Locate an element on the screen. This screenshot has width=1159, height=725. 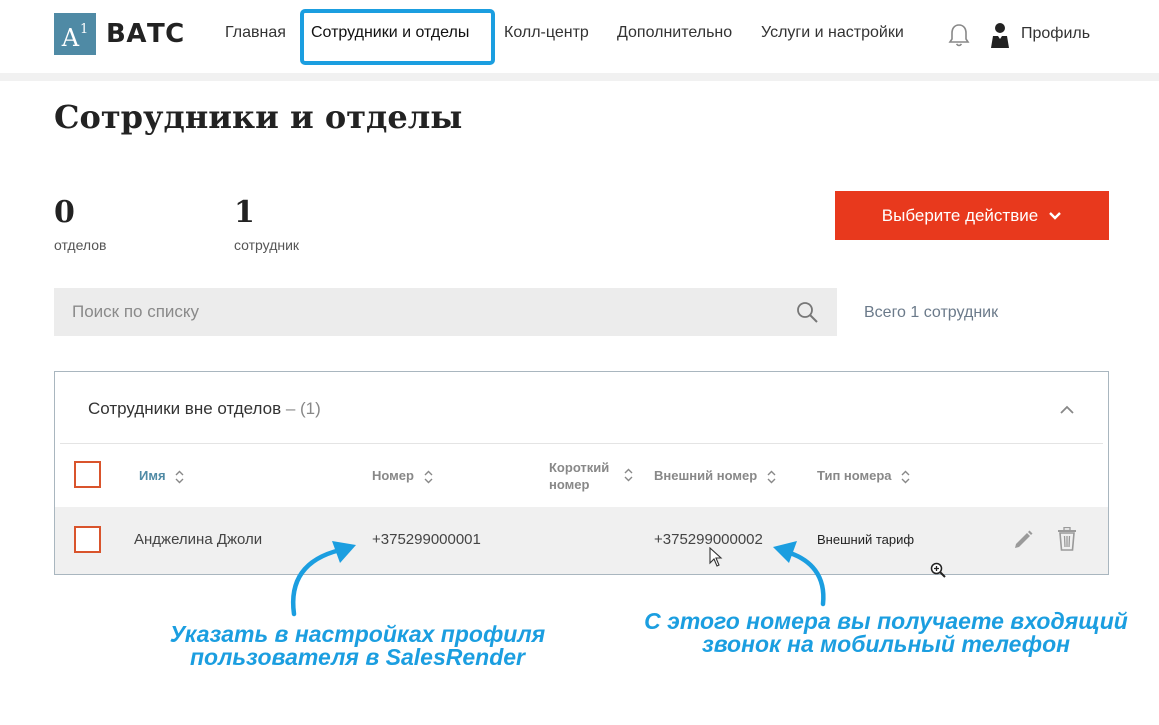
bell-icon is located at coordinates (959, 35).